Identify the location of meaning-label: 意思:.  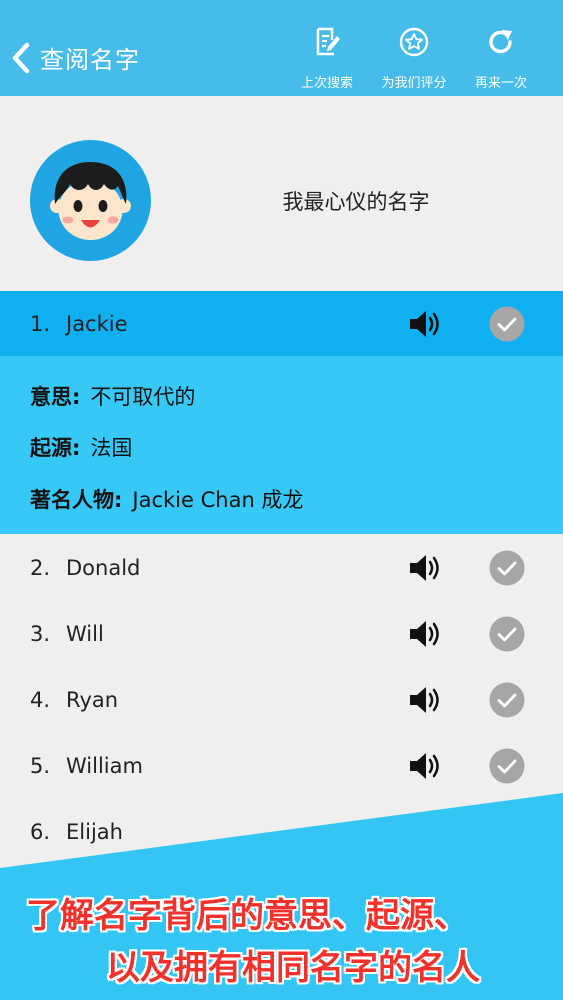
(55, 397).